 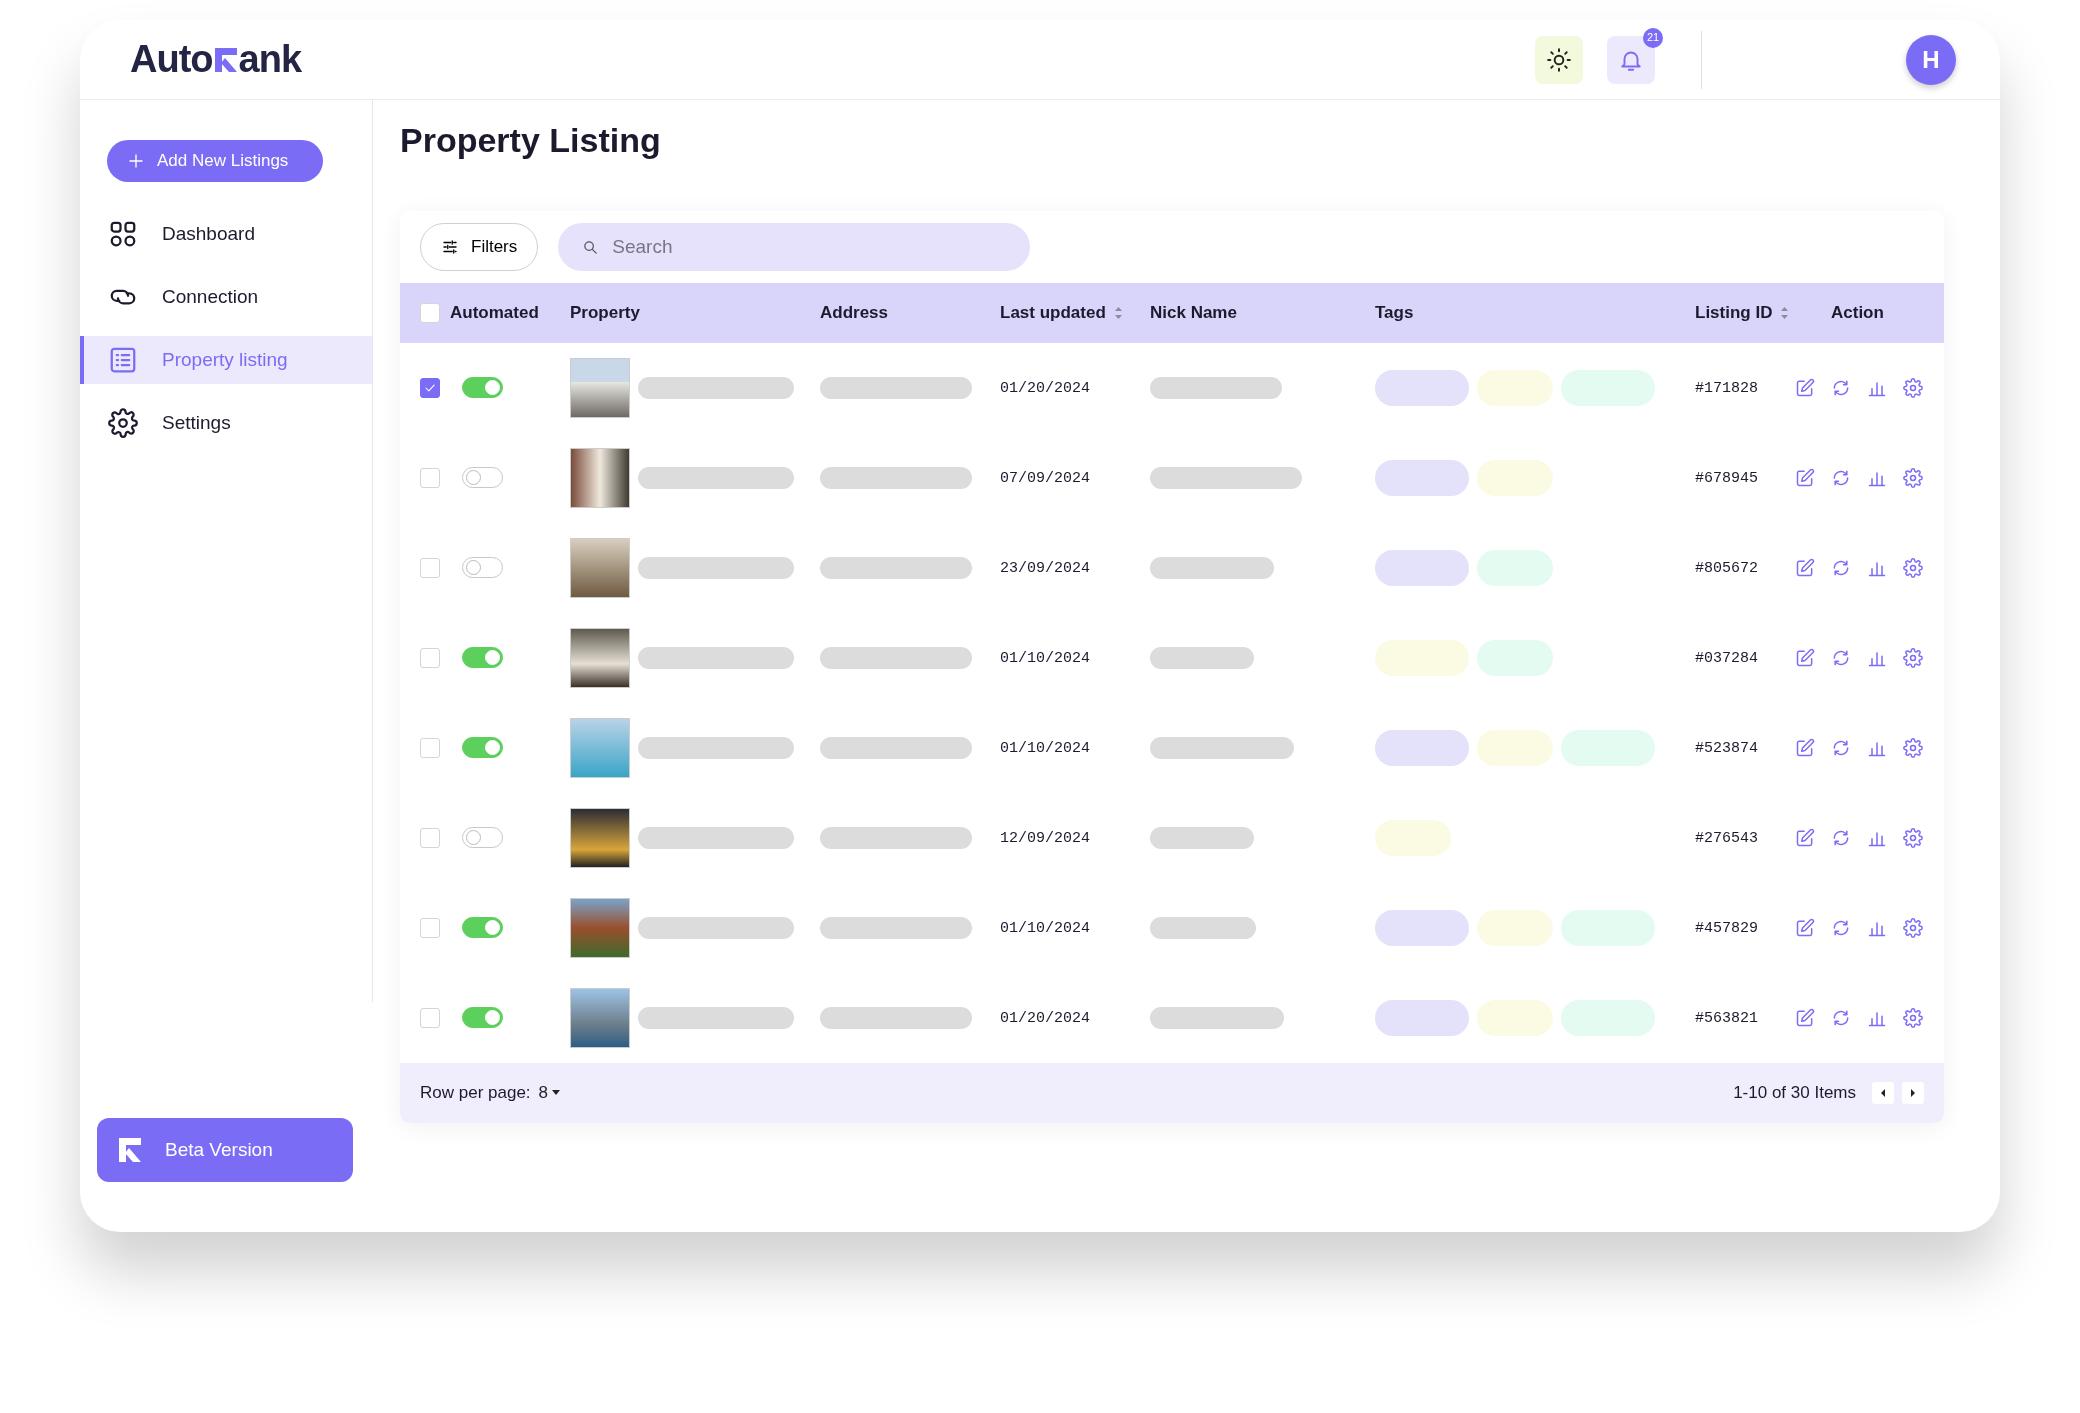 I want to click on column-header: Last updated, so click(x=1053, y=313).